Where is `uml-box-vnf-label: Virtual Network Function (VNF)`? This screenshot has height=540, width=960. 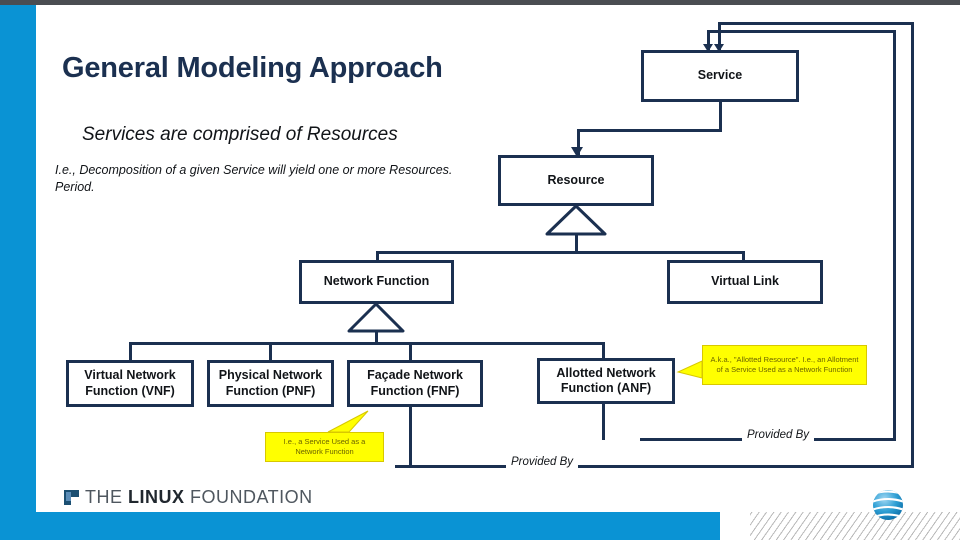
uml-box-vnf-label: Virtual Network Function (VNF) is located at coordinates (129, 383).